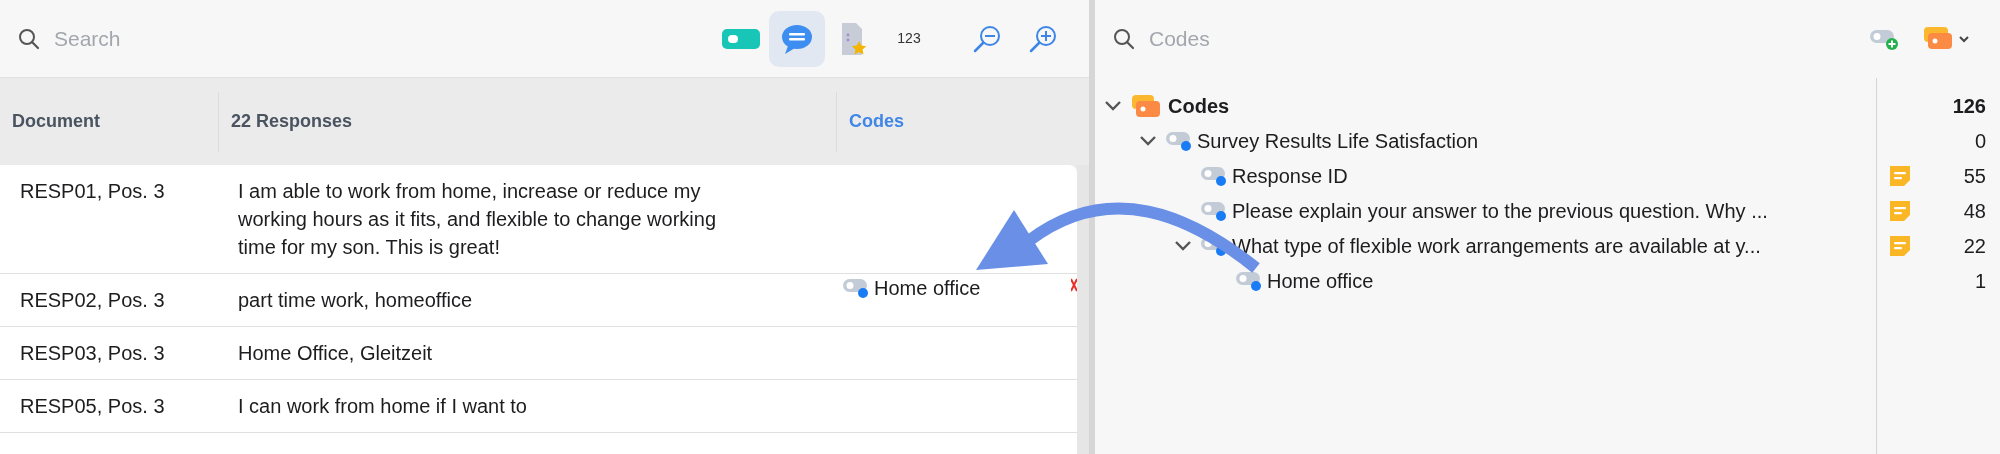 The image size is (2000, 454). Describe the element at coordinates (92, 406) in the screenshot. I see `table-cell: RESP05, Pos. 3` at that location.